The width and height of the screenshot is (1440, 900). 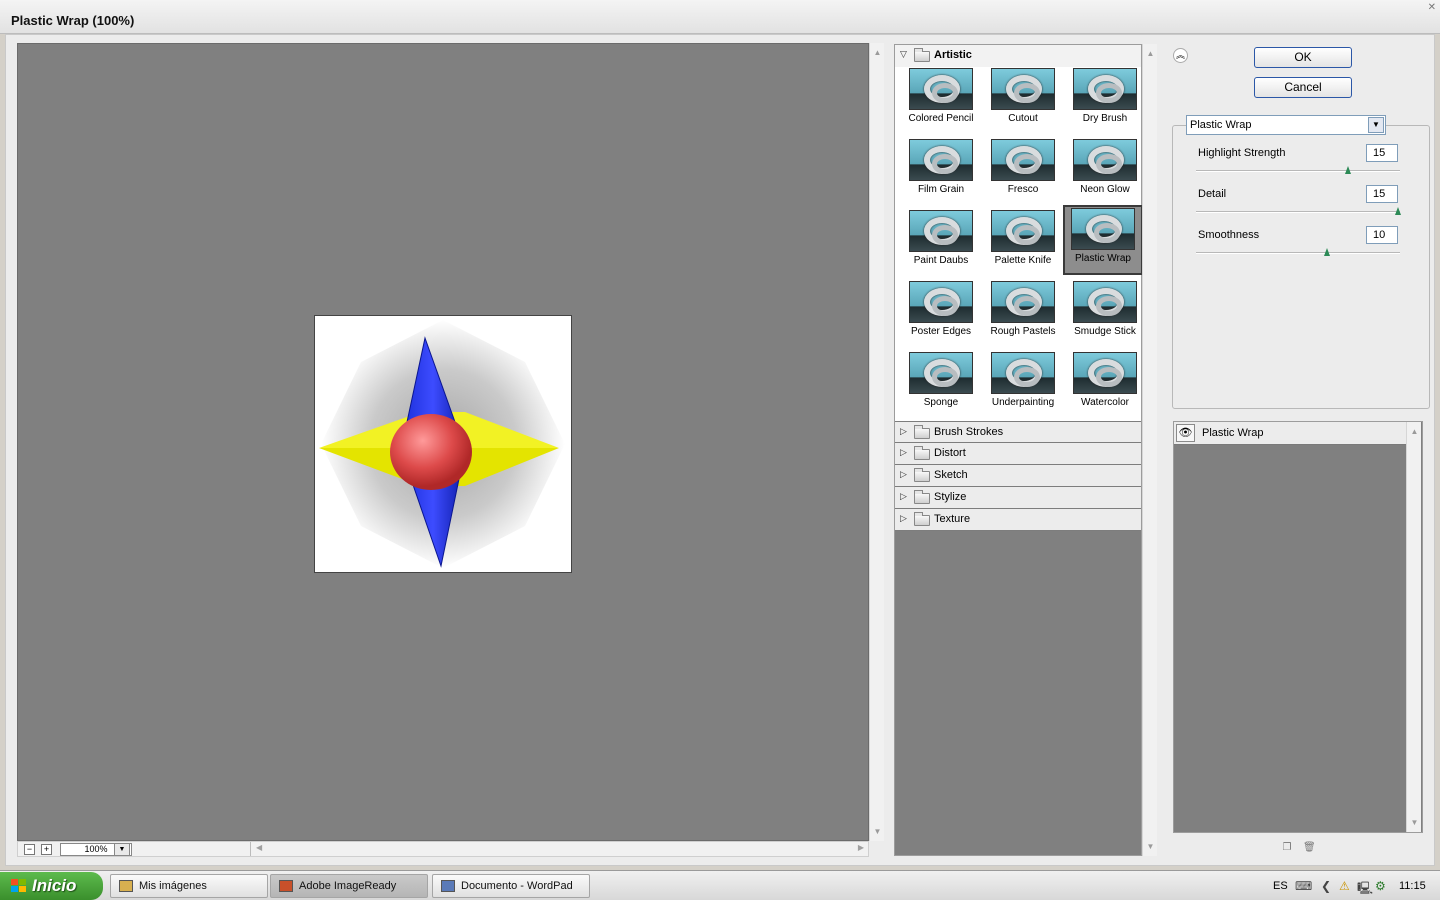 What do you see at coordinates (1229, 235) in the screenshot?
I see `smoothness-label: Smoothness` at bounding box center [1229, 235].